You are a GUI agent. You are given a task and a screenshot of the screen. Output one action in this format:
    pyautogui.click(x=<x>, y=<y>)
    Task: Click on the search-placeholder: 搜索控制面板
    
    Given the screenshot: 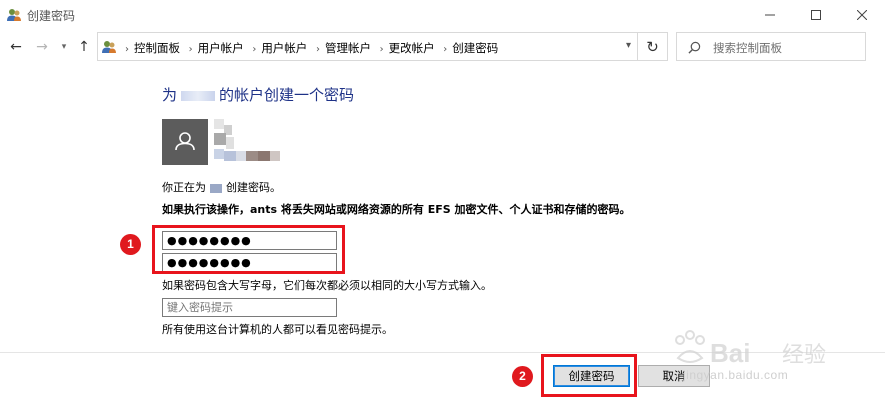 What is the action you would take?
    pyautogui.click(x=747, y=48)
    